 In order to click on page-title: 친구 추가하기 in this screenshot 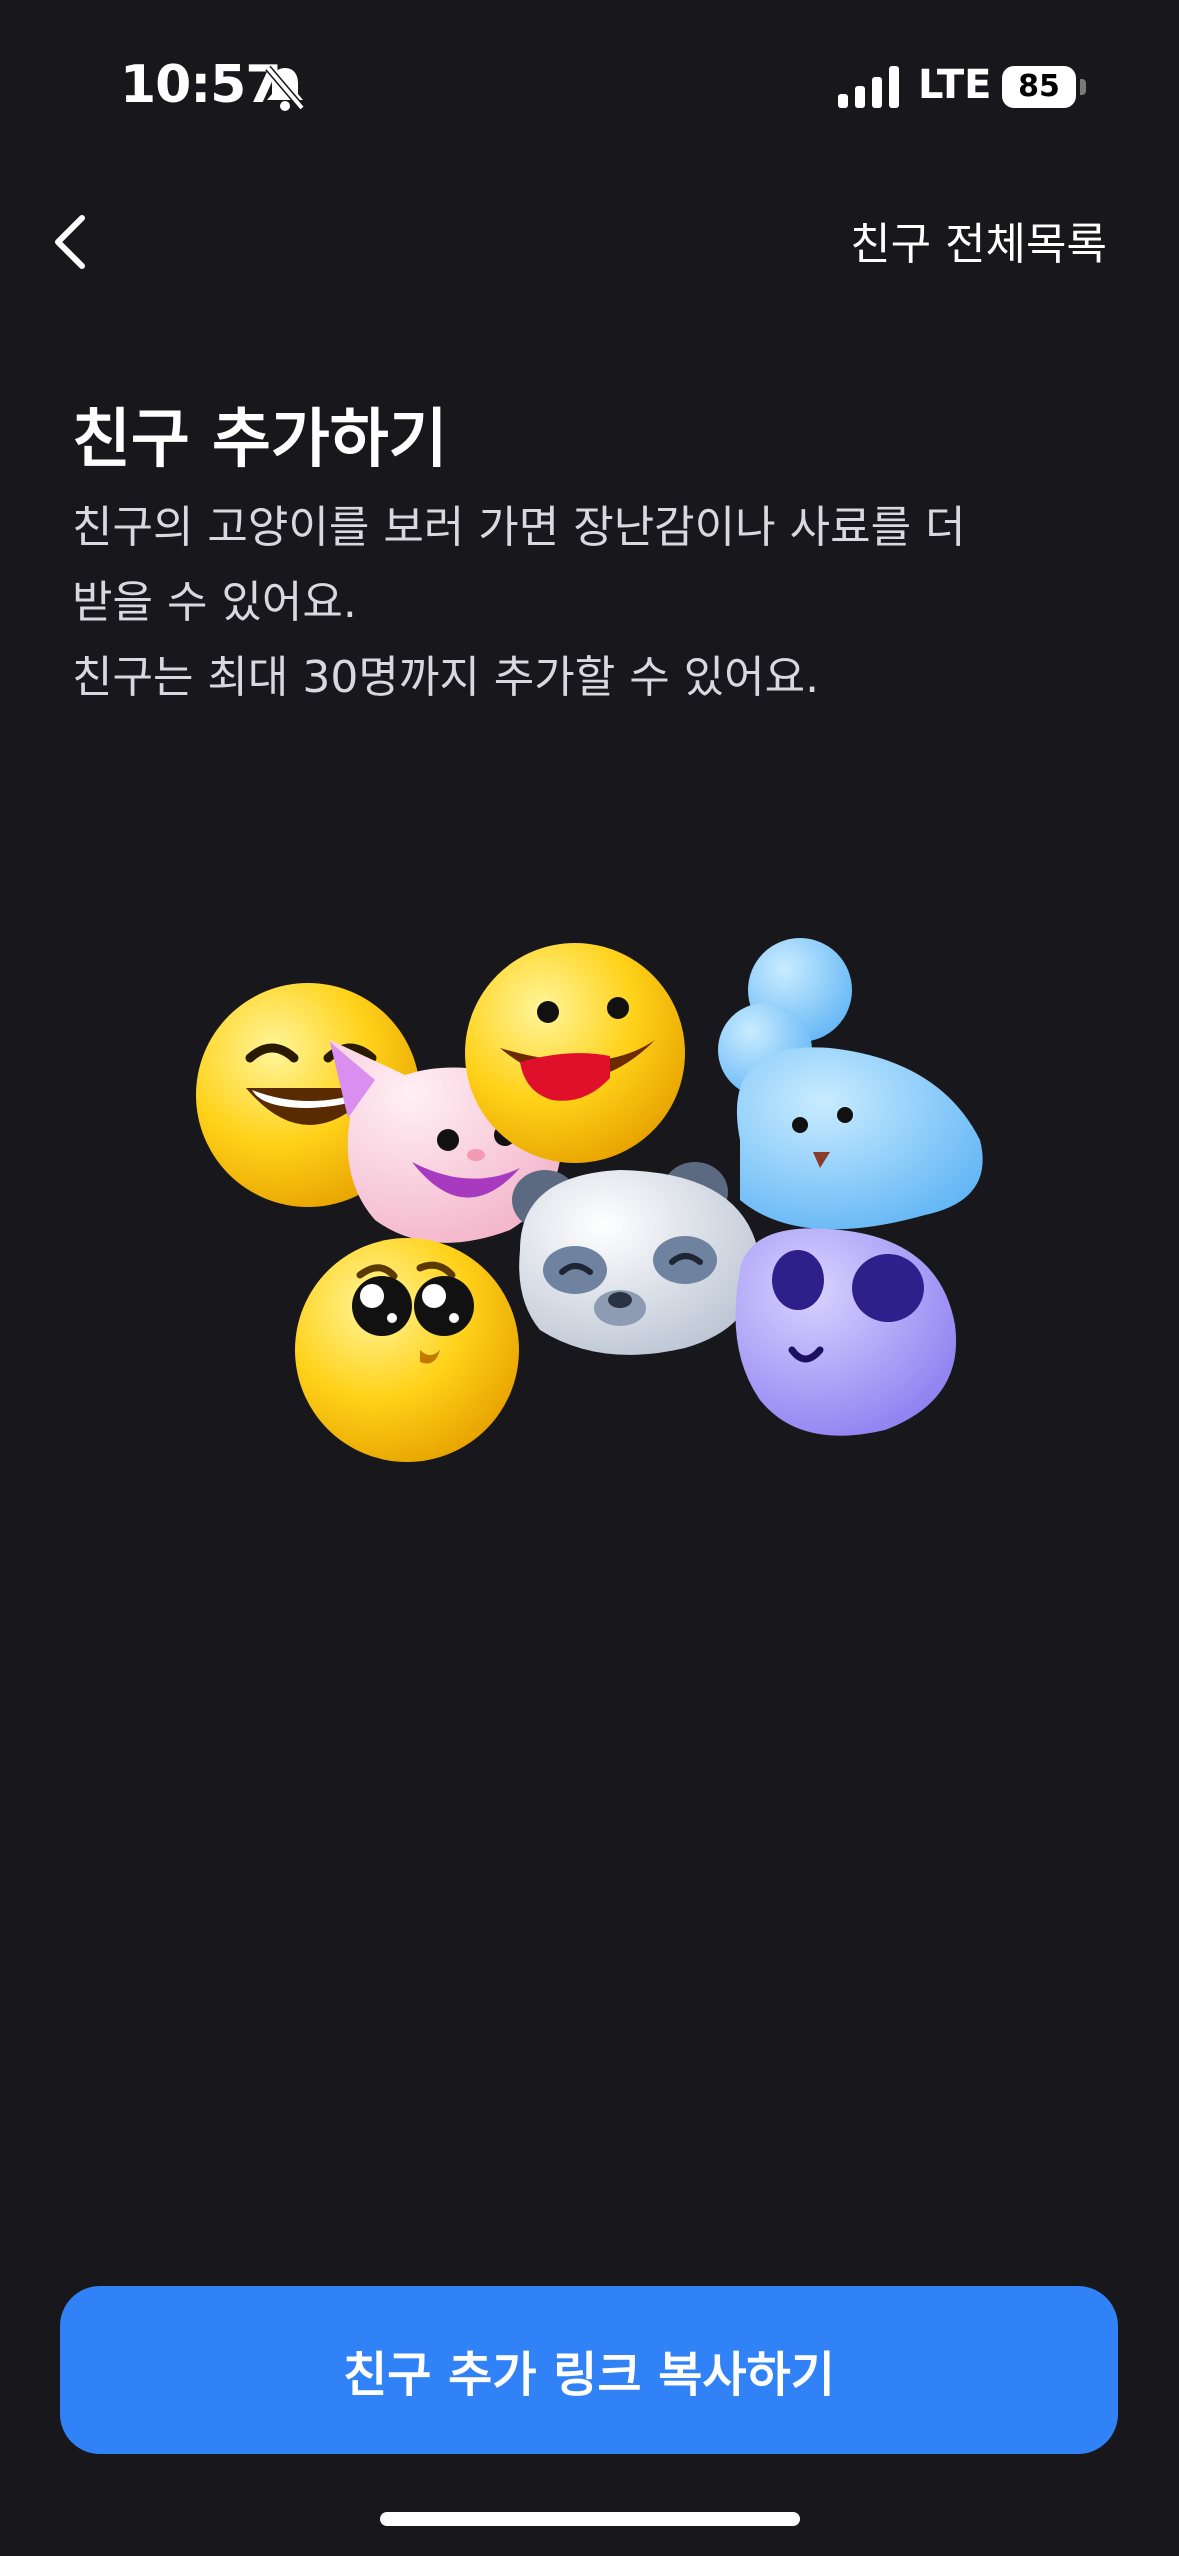, I will do `click(260, 440)`.